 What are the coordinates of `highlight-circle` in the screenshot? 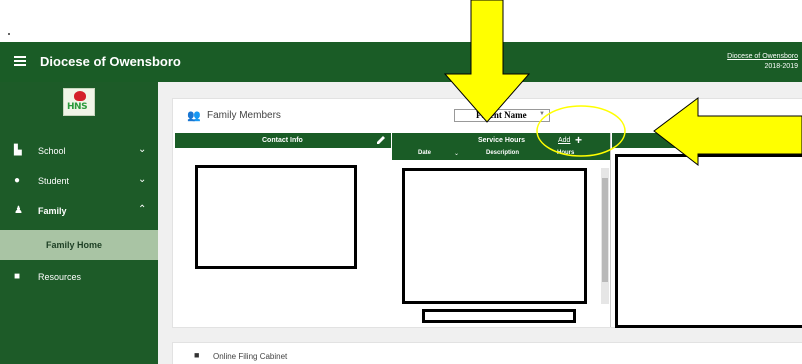 It's located at (581, 131).